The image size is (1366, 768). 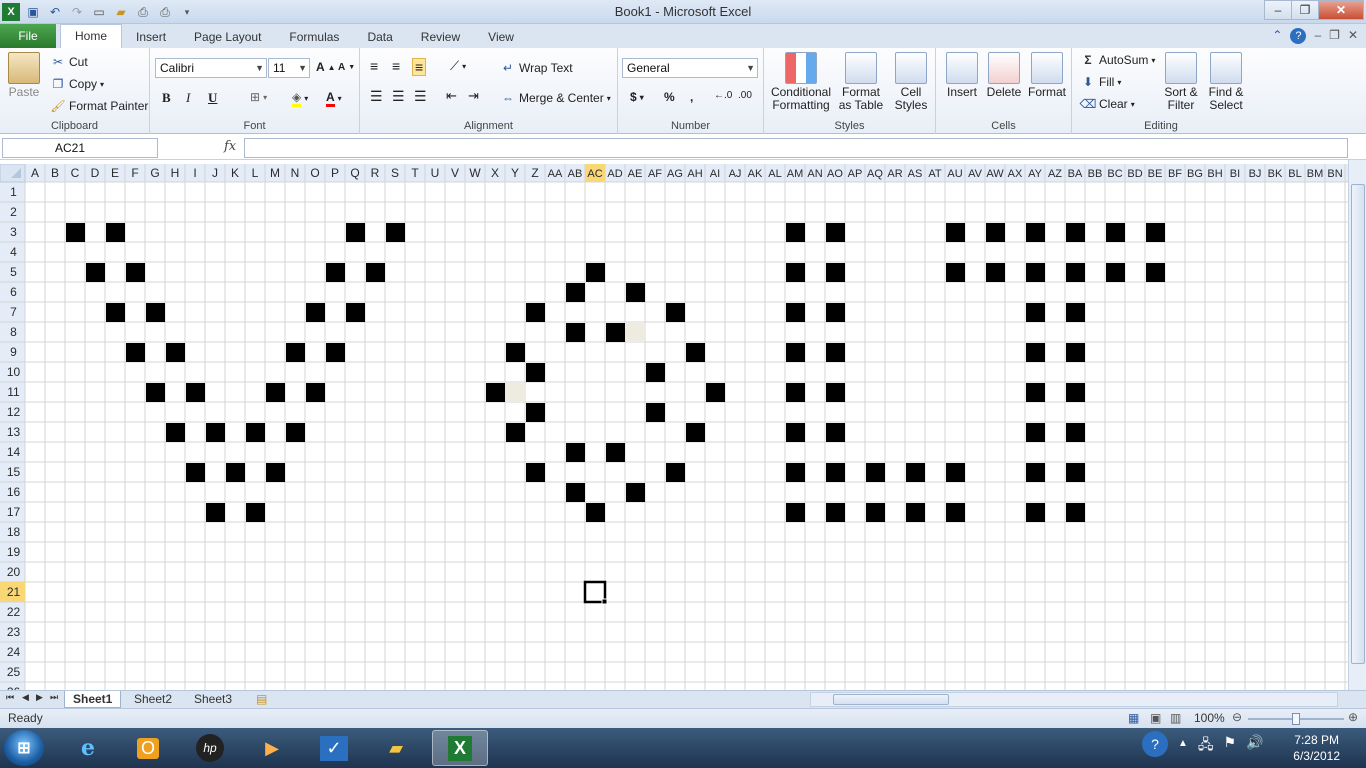 What do you see at coordinates (334, 748) in the screenshot?
I see `checkmark-app-icon: ✓` at bounding box center [334, 748].